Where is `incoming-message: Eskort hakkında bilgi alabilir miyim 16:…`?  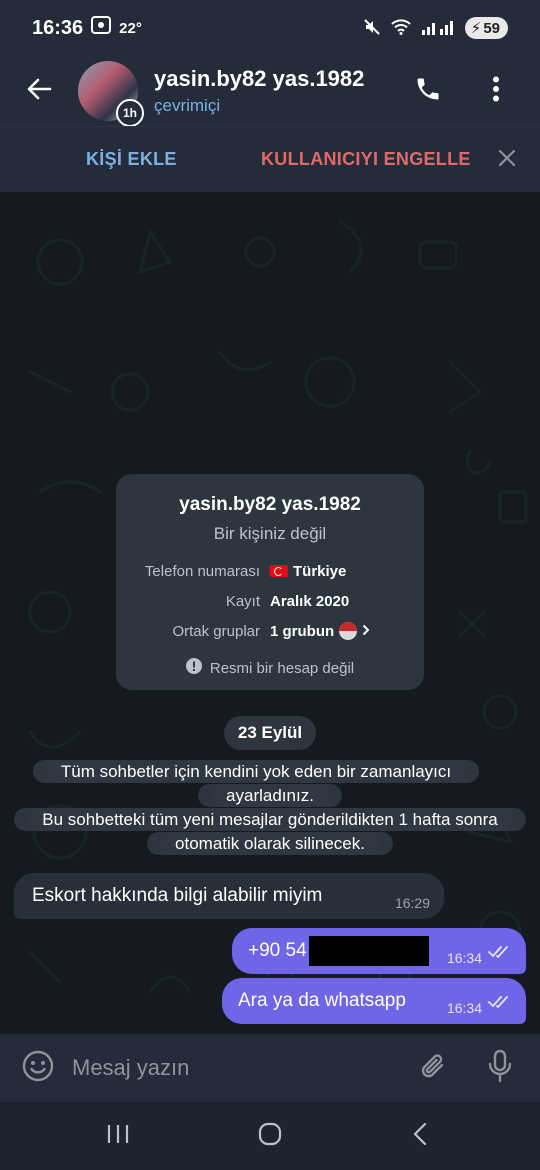
incoming-message: Eskort hakkında bilgi alabilir miyim 16:… is located at coordinates (229, 896).